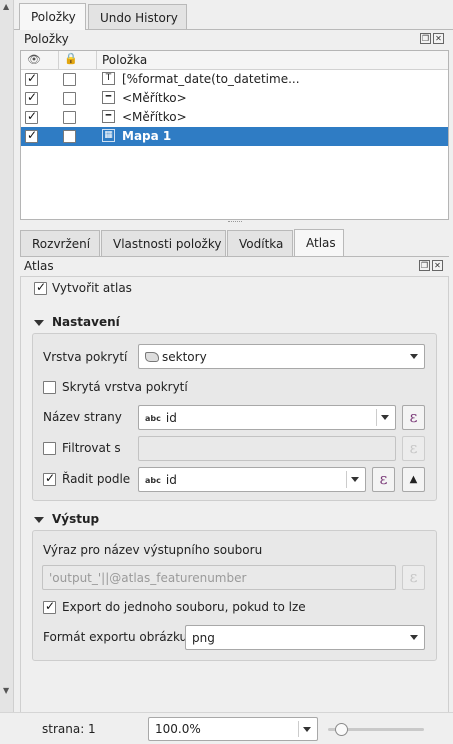 The image size is (453, 744). Describe the element at coordinates (49, 448) in the screenshot. I see `filter-checkbox` at that location.